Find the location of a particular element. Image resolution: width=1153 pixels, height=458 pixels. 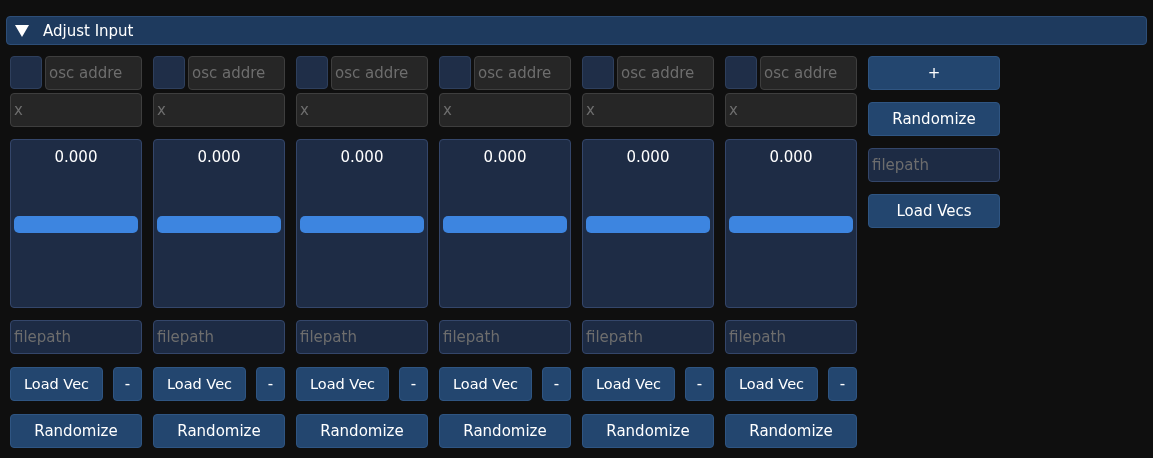

section-title: Adjust Input is located at coordinates (88, 30).